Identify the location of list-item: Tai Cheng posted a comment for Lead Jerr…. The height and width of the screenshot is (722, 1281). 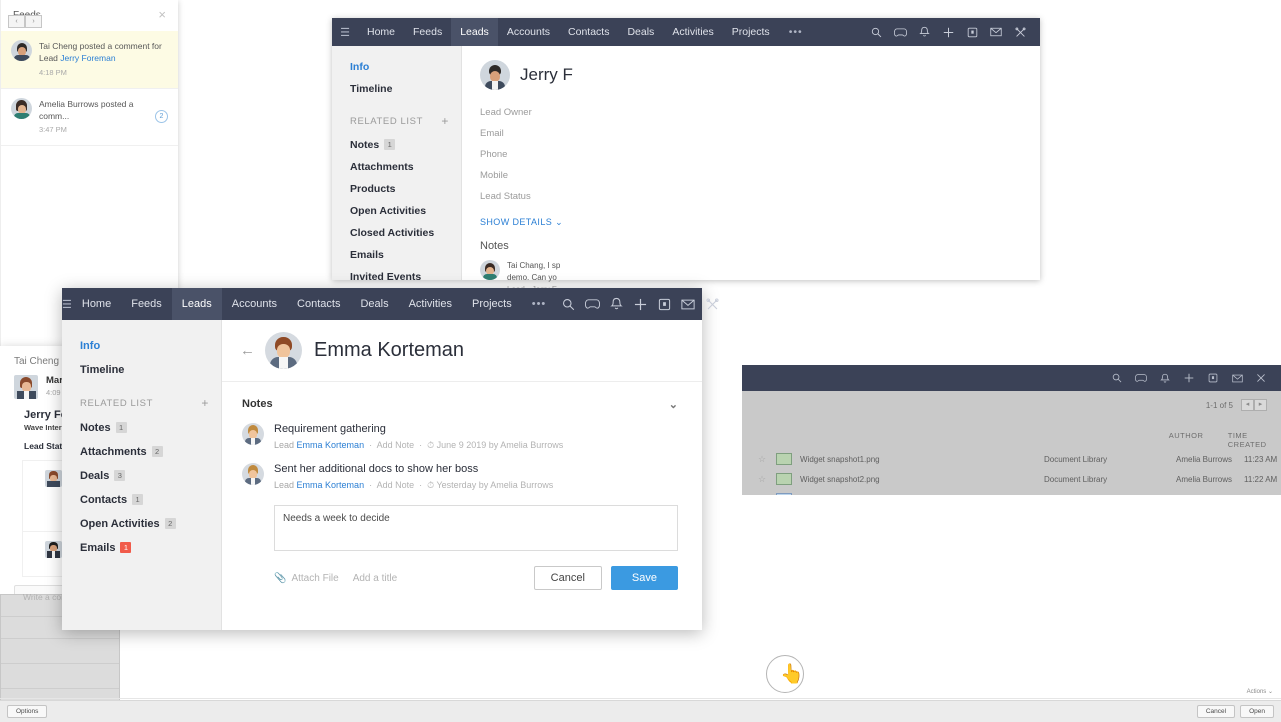
(89, 60).